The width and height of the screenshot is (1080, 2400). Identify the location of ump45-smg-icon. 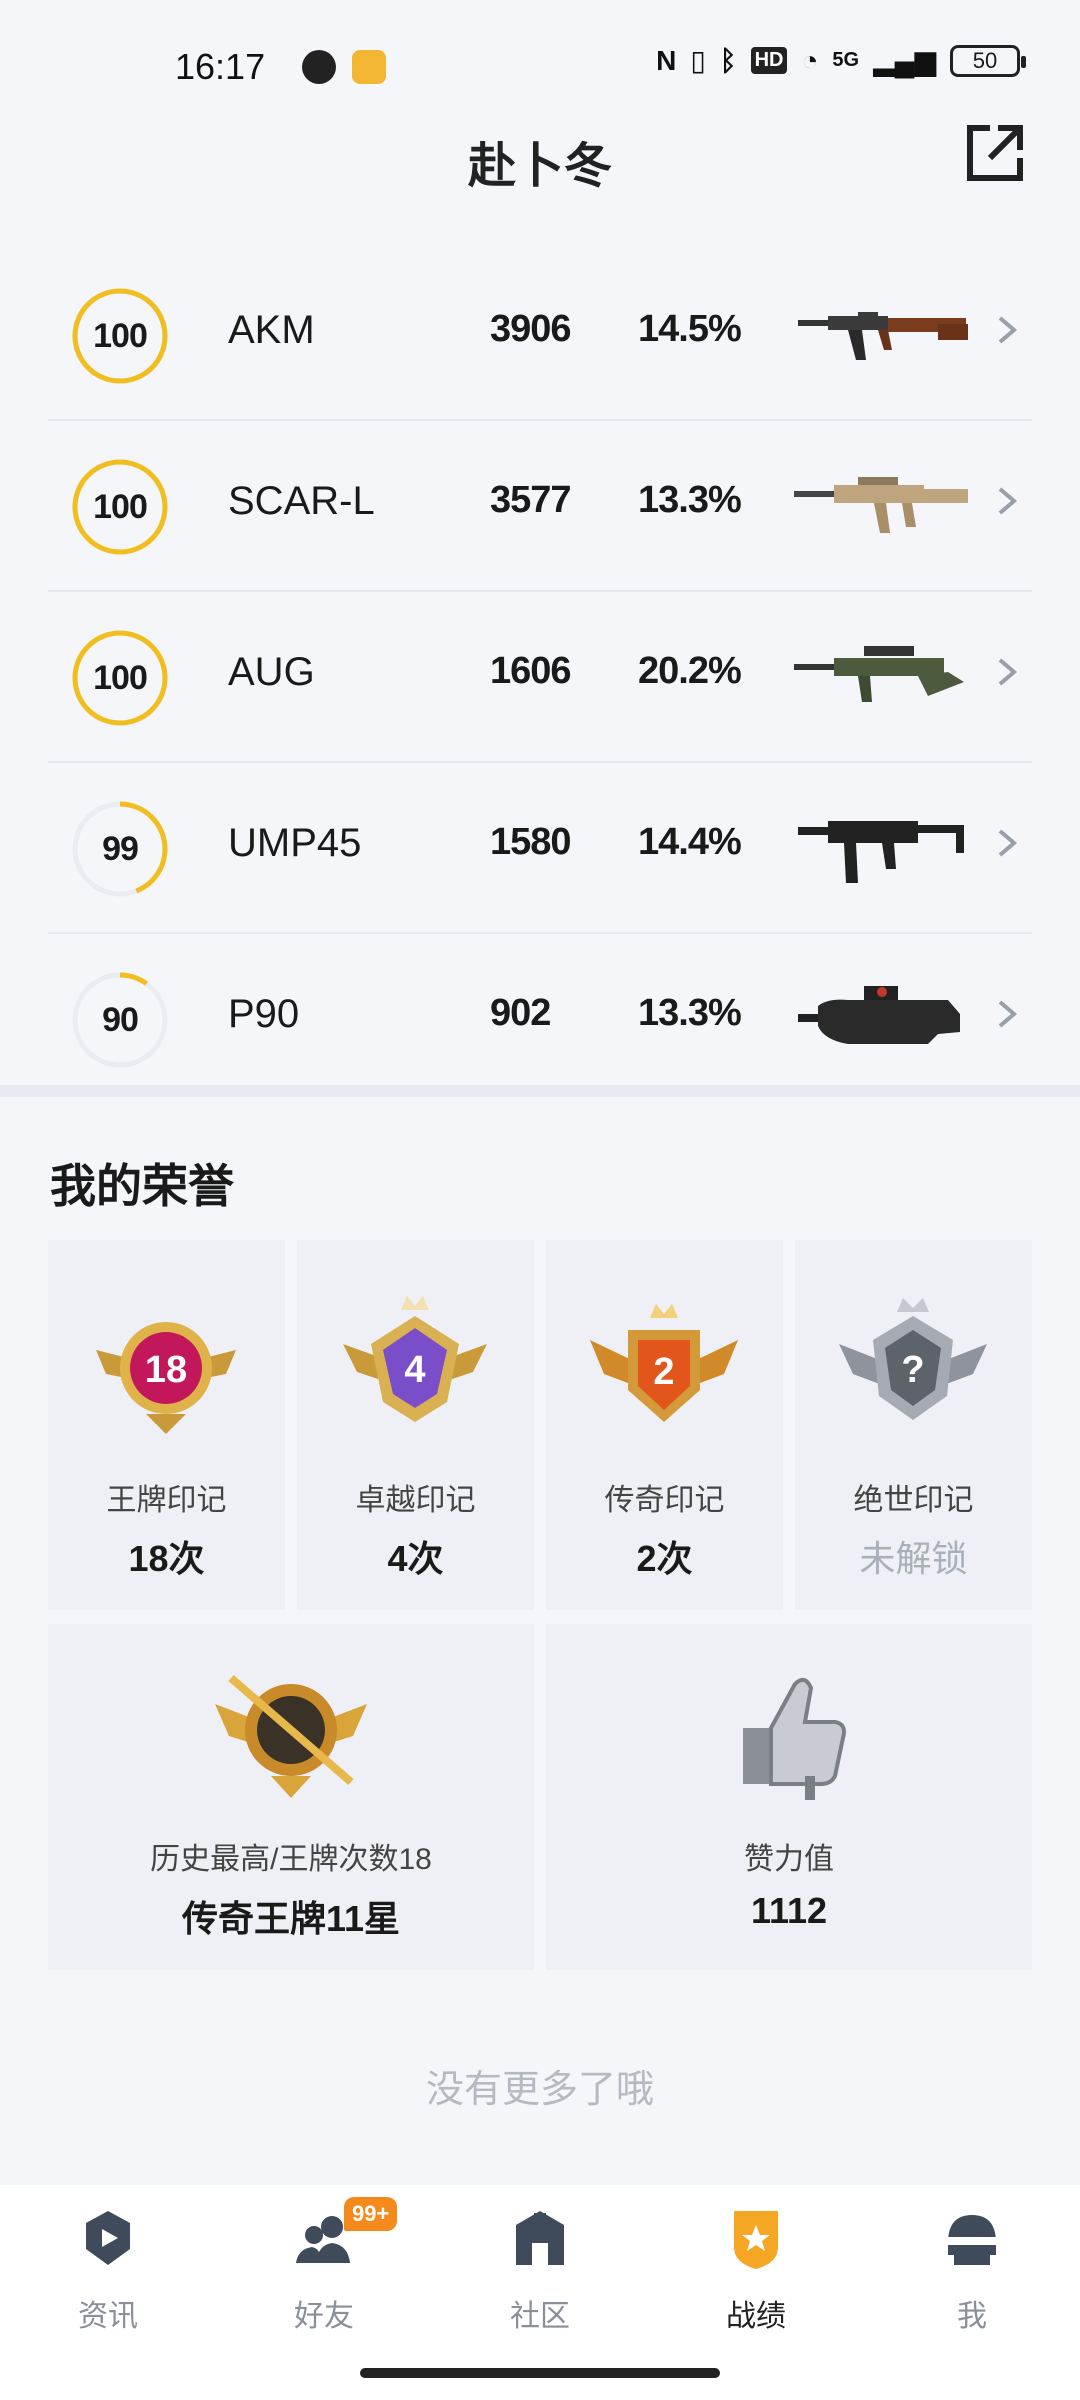
(881, 852).